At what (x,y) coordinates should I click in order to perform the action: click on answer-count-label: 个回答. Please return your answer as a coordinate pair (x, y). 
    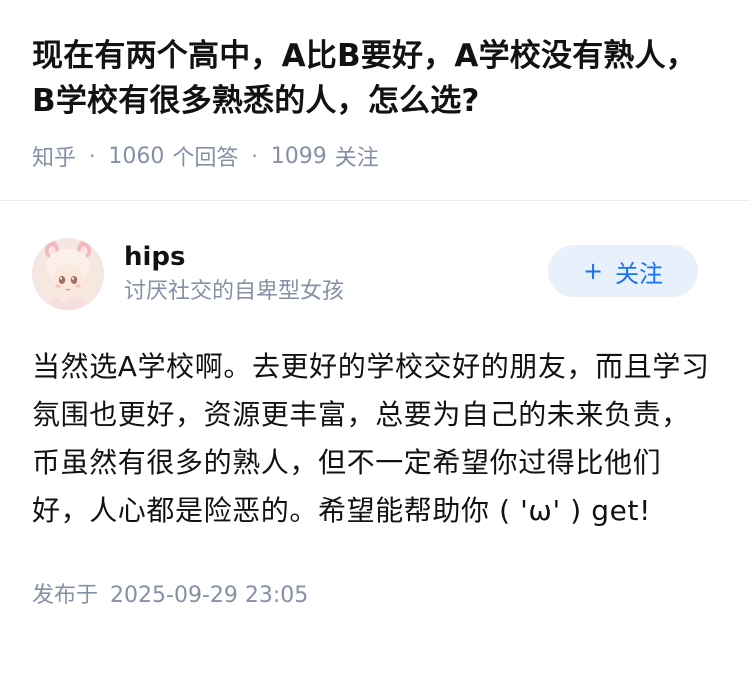
    Looking at the image, I should click on (205, 156).